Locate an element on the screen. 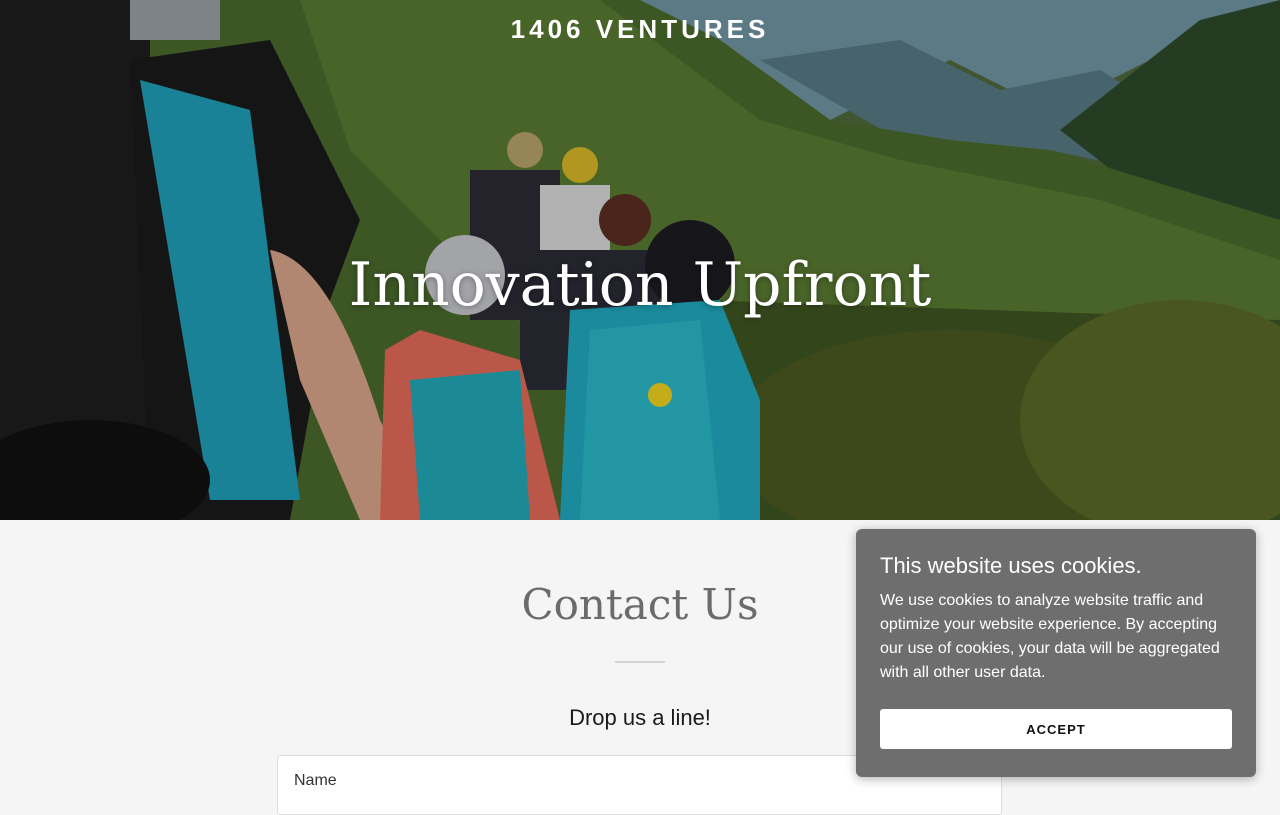 This screenshot has width=1280, height=815. accept-cookies-button: ACCEPT is located at coordinates (1056, 729).